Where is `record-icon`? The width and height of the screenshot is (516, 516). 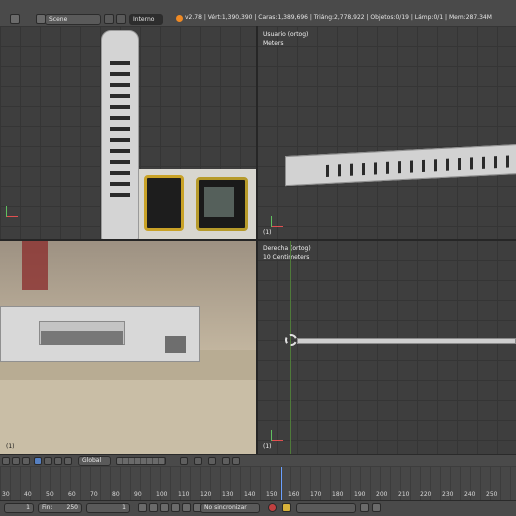
record-icon is located at coordinates (272, 507).